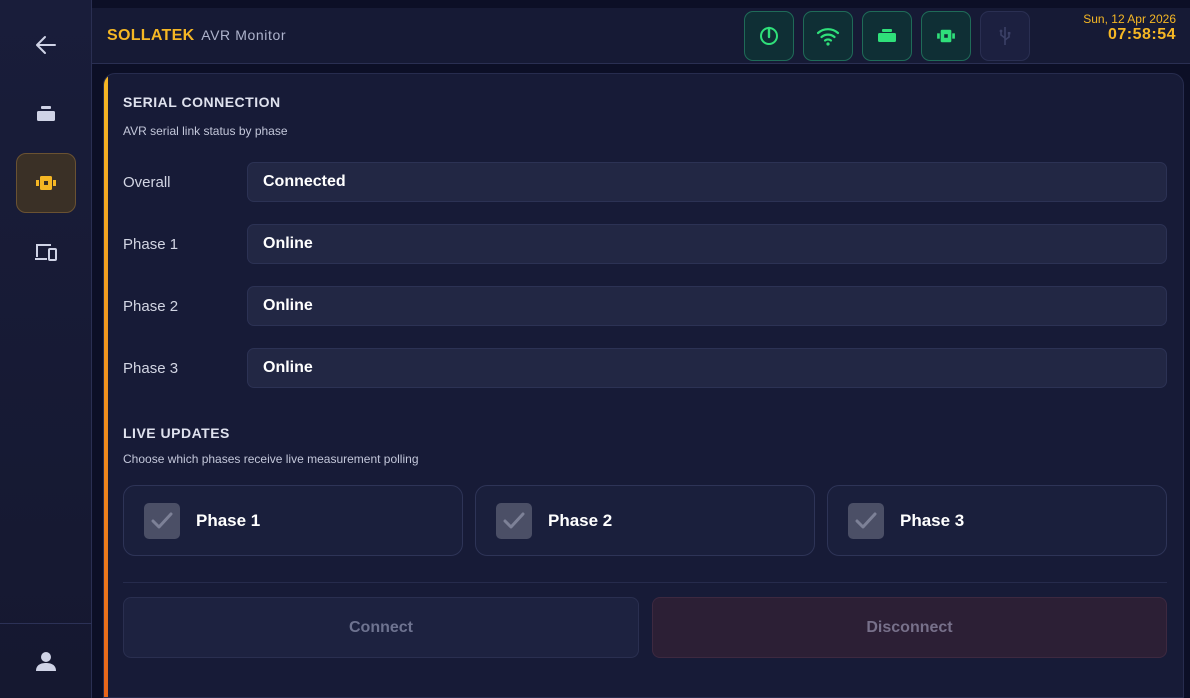  Describe the element at coordinates (580, 520) in the screenshot. I see `phase-2-label: Phase 2` at that location.